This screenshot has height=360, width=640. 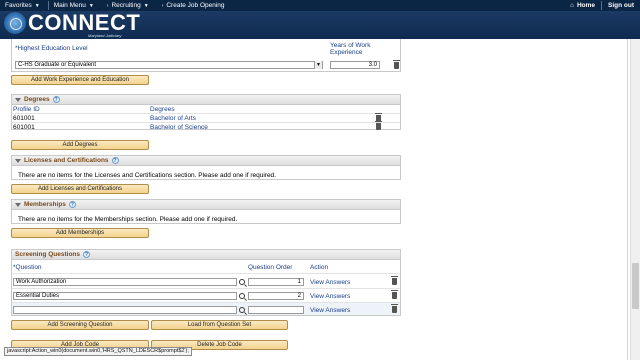 I want to click on question-value: Work Authorization, so click(x=41, y=282).